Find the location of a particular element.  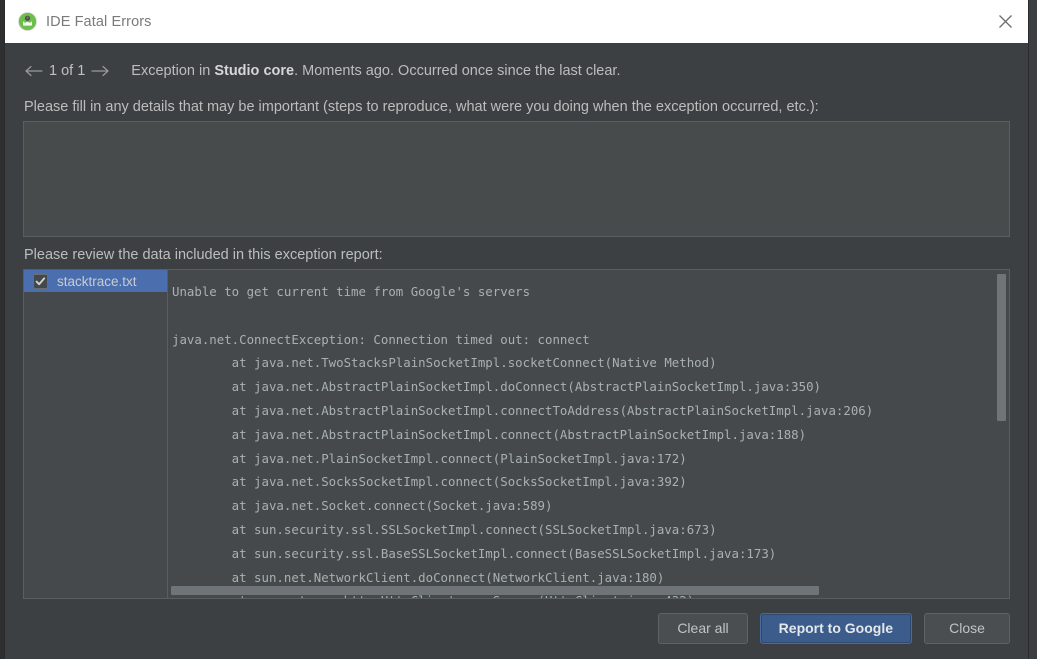

stacktrace-vscrollbar is located at coordinates (1001, 434).